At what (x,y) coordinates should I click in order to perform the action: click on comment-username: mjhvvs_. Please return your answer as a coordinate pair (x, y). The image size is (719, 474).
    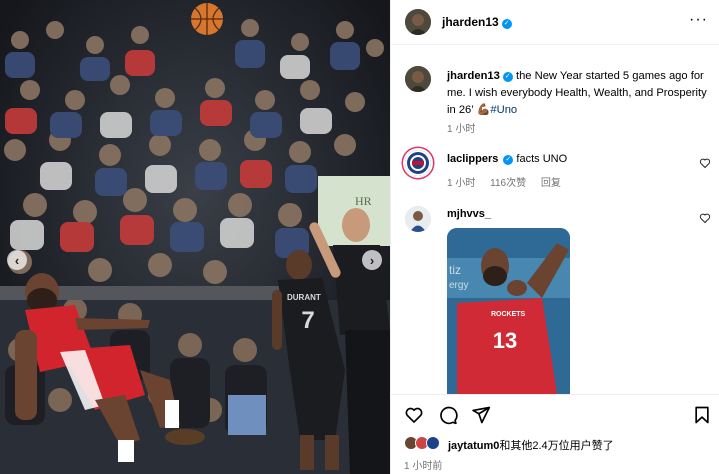
    Looking at the image, I should click on (469, 214).